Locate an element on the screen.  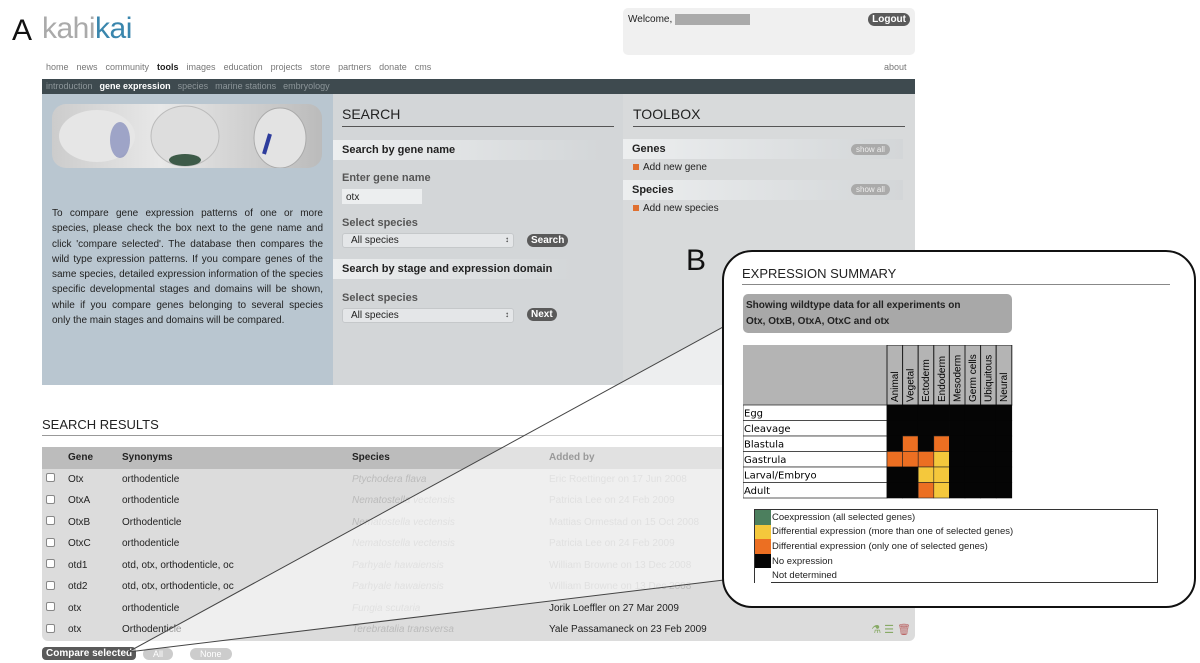
nav-item-cms: cms is located at coordinates (423, 67).